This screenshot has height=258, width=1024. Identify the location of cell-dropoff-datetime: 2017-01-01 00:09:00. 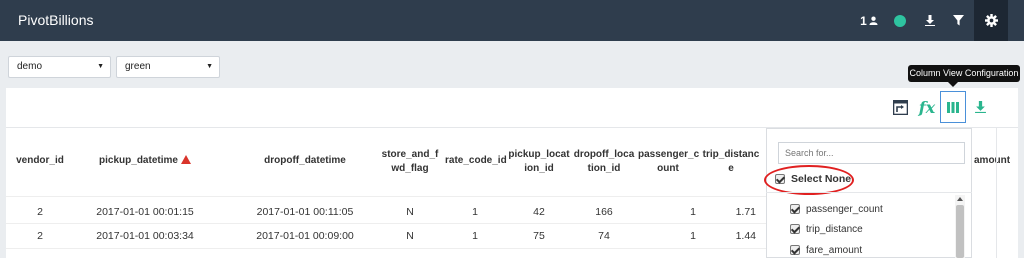
(305, 236).